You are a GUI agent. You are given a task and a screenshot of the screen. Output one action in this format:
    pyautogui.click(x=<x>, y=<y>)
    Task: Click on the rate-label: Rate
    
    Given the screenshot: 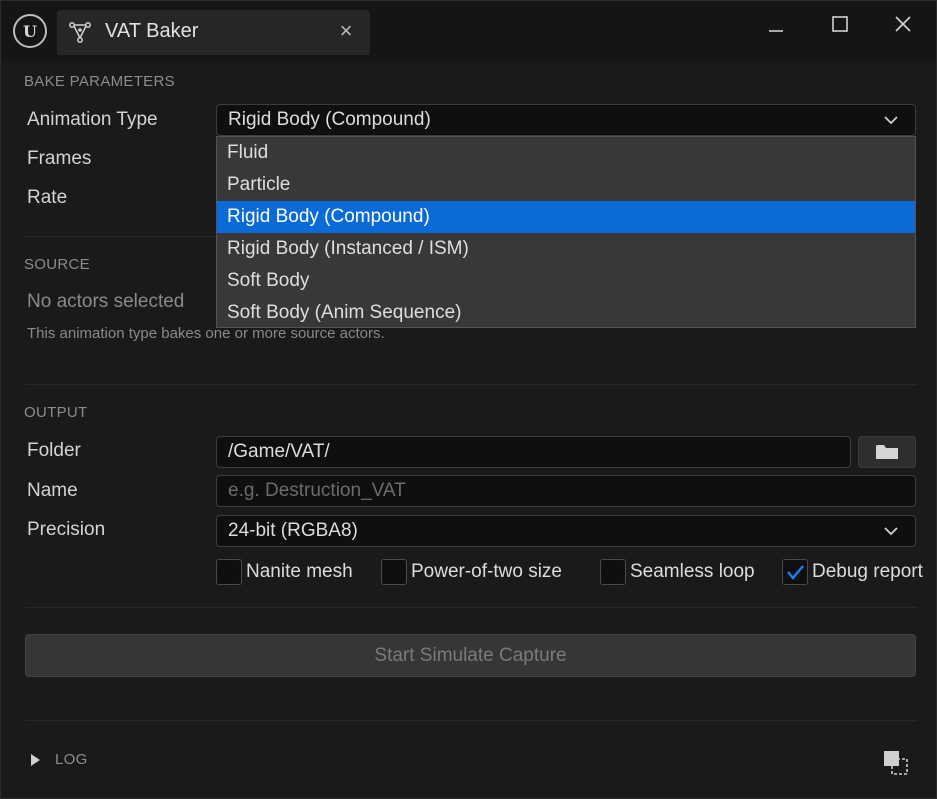 What is the action you would take?
    pyautogui.click(x=47, y=197)
    